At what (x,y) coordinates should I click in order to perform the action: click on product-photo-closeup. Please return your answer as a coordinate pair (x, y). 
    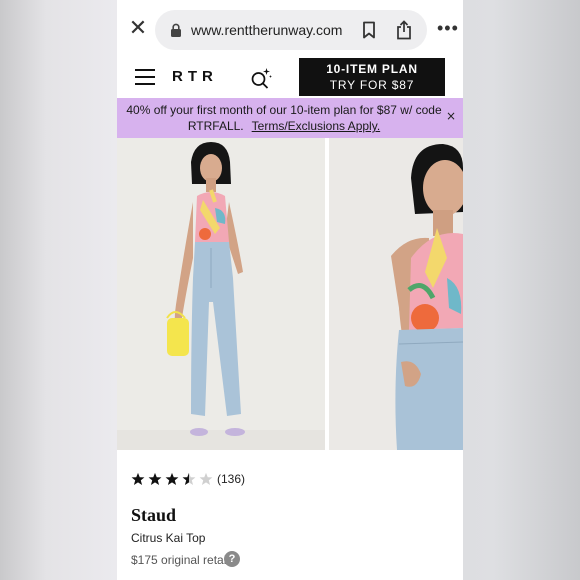
    Looking at the image, I should click on (396, 294).